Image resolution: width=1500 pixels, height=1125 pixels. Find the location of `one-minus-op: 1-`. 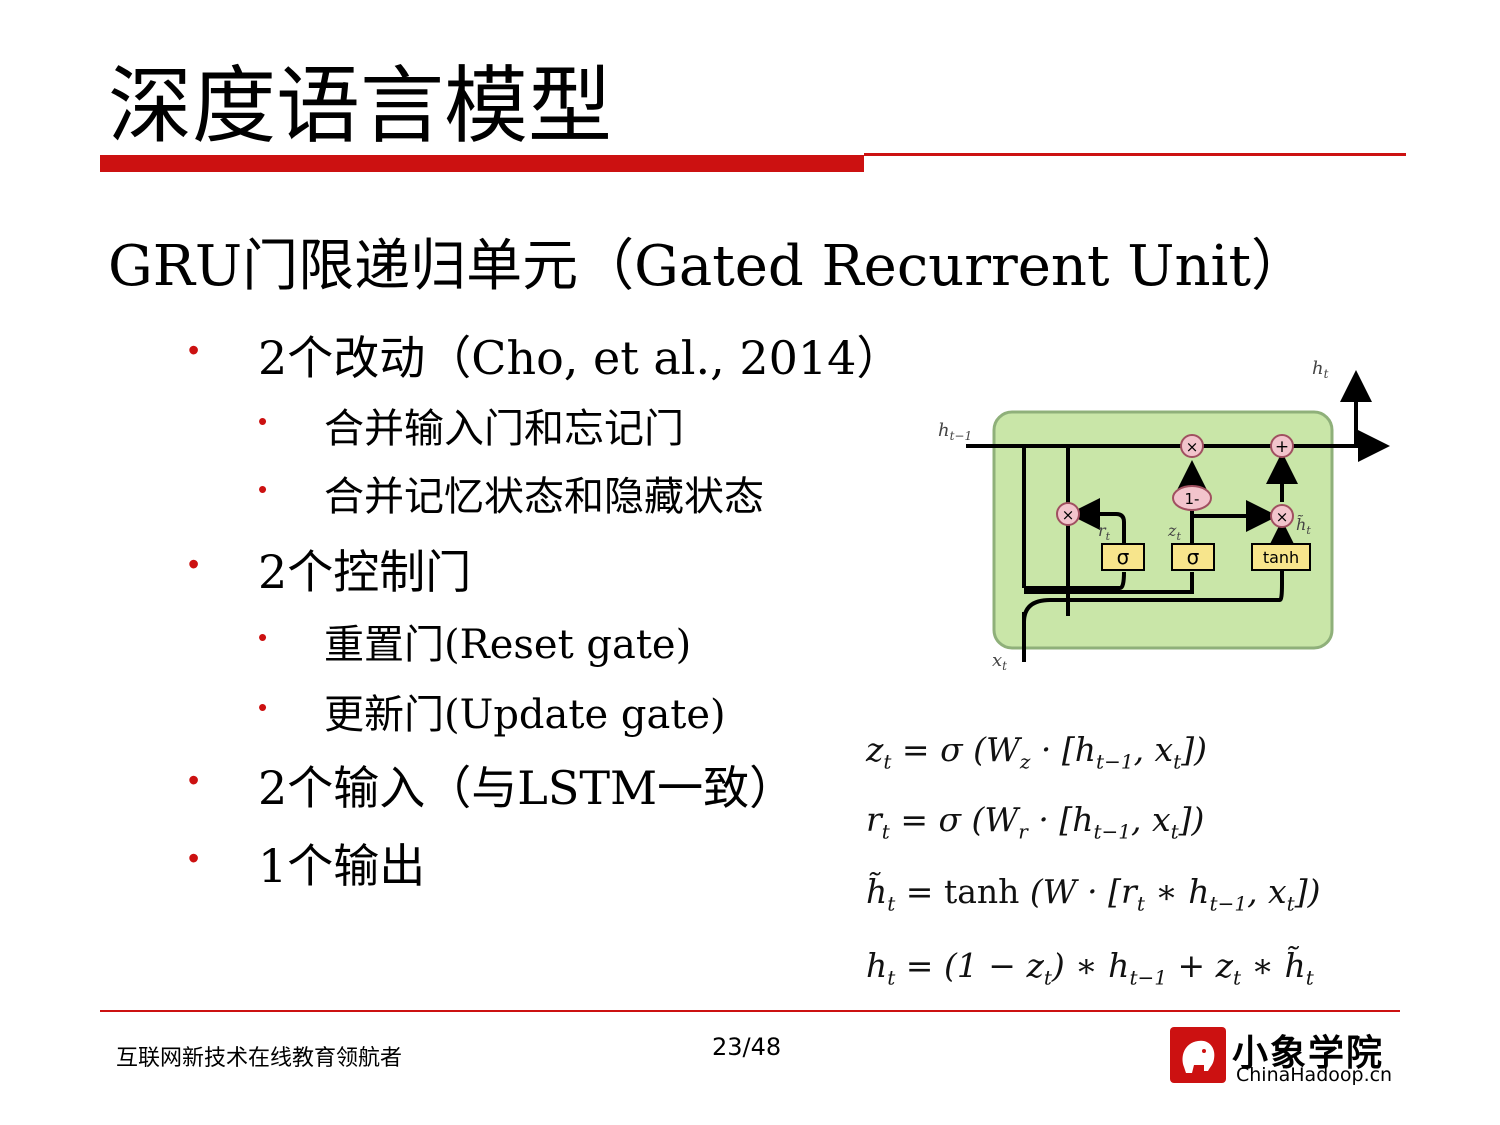

one-minus-op: 1- is located at coordinates (1192, 498).